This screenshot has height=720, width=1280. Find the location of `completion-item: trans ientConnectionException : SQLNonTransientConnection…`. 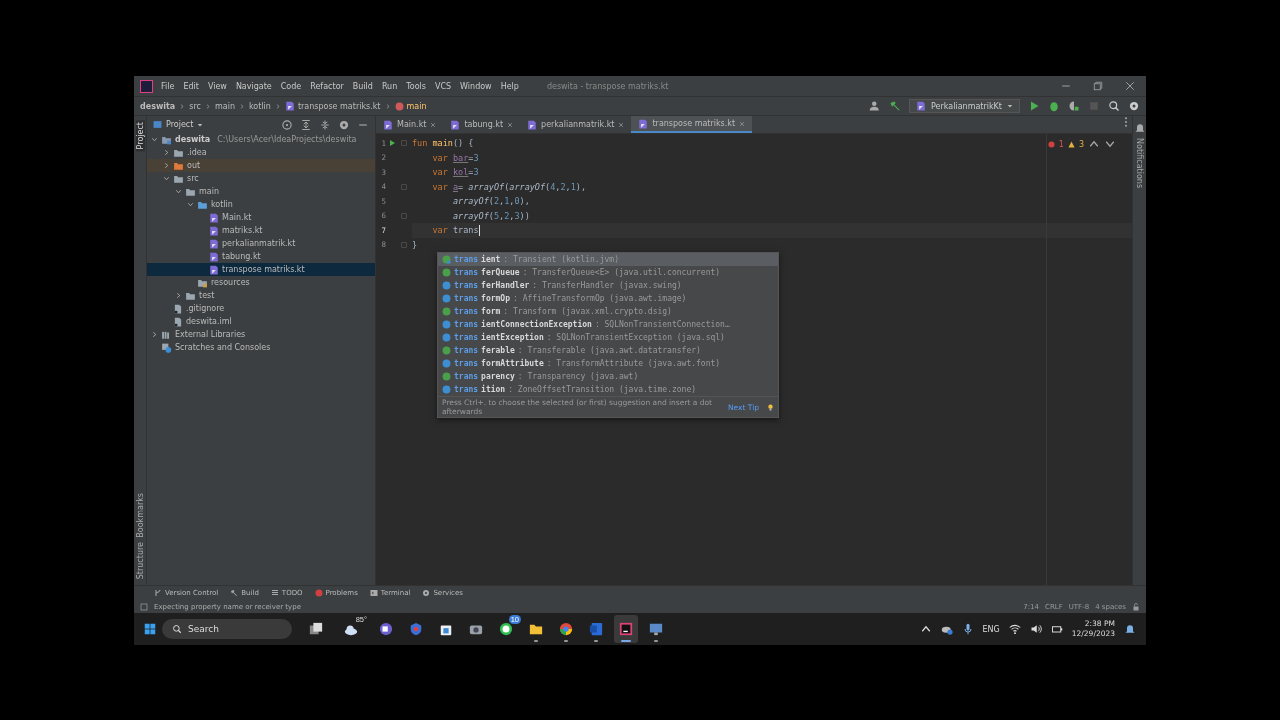

completion-item: trans ientConnectionException : SQLNonTransientConnection… is located at coordinates (608, 324).